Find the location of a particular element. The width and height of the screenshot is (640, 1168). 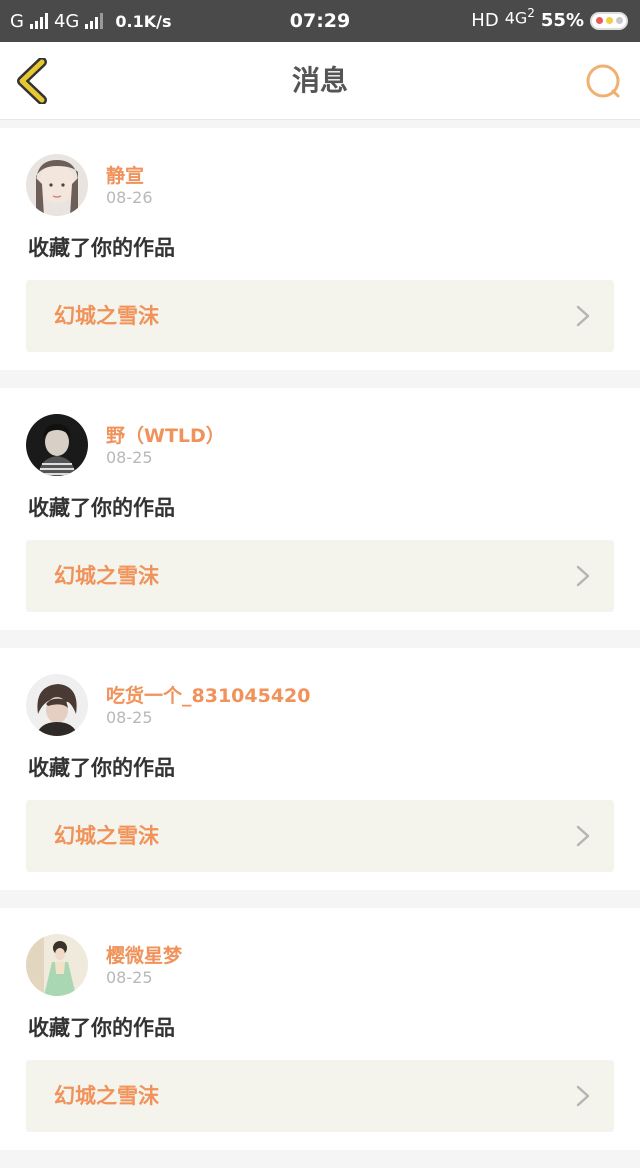

battery-label: 55% is located at coordinates (562, 21).